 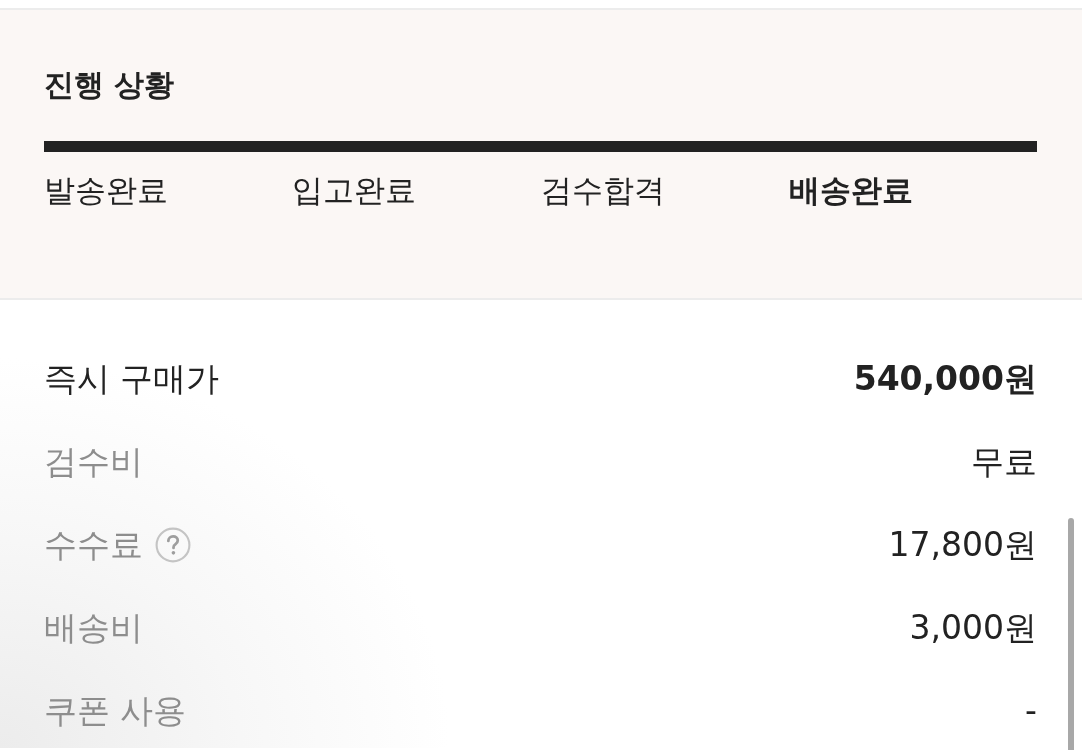 I want to click on price-value: 무료, so click(x=1004, y=461).